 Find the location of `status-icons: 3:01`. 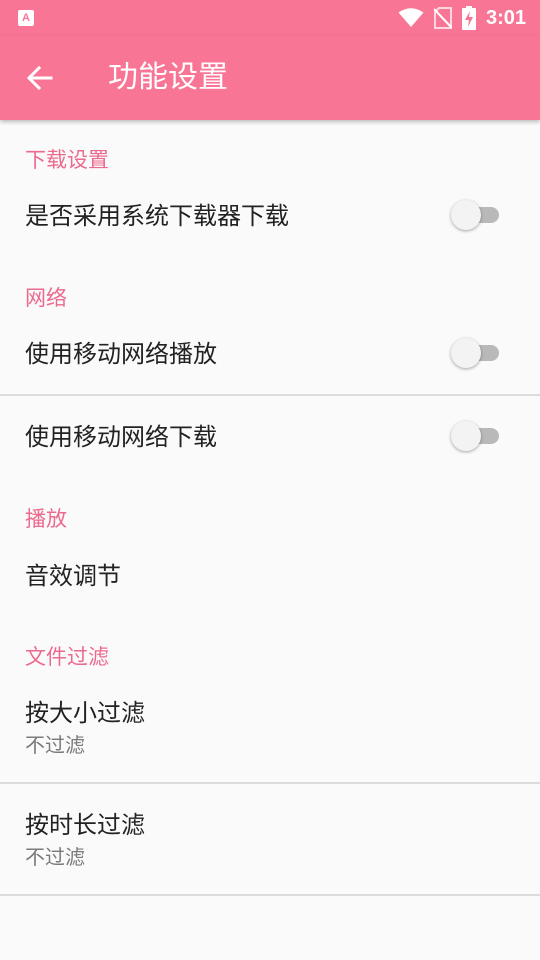

status-icons: 3:01 is located at coordinates (462, 18).